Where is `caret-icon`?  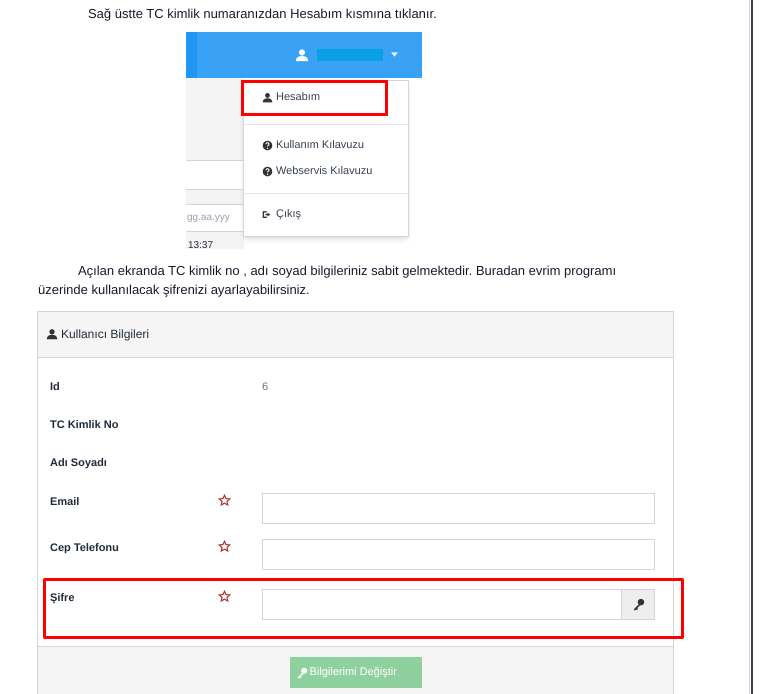
caret-icon is located at coordinates (394, 54).